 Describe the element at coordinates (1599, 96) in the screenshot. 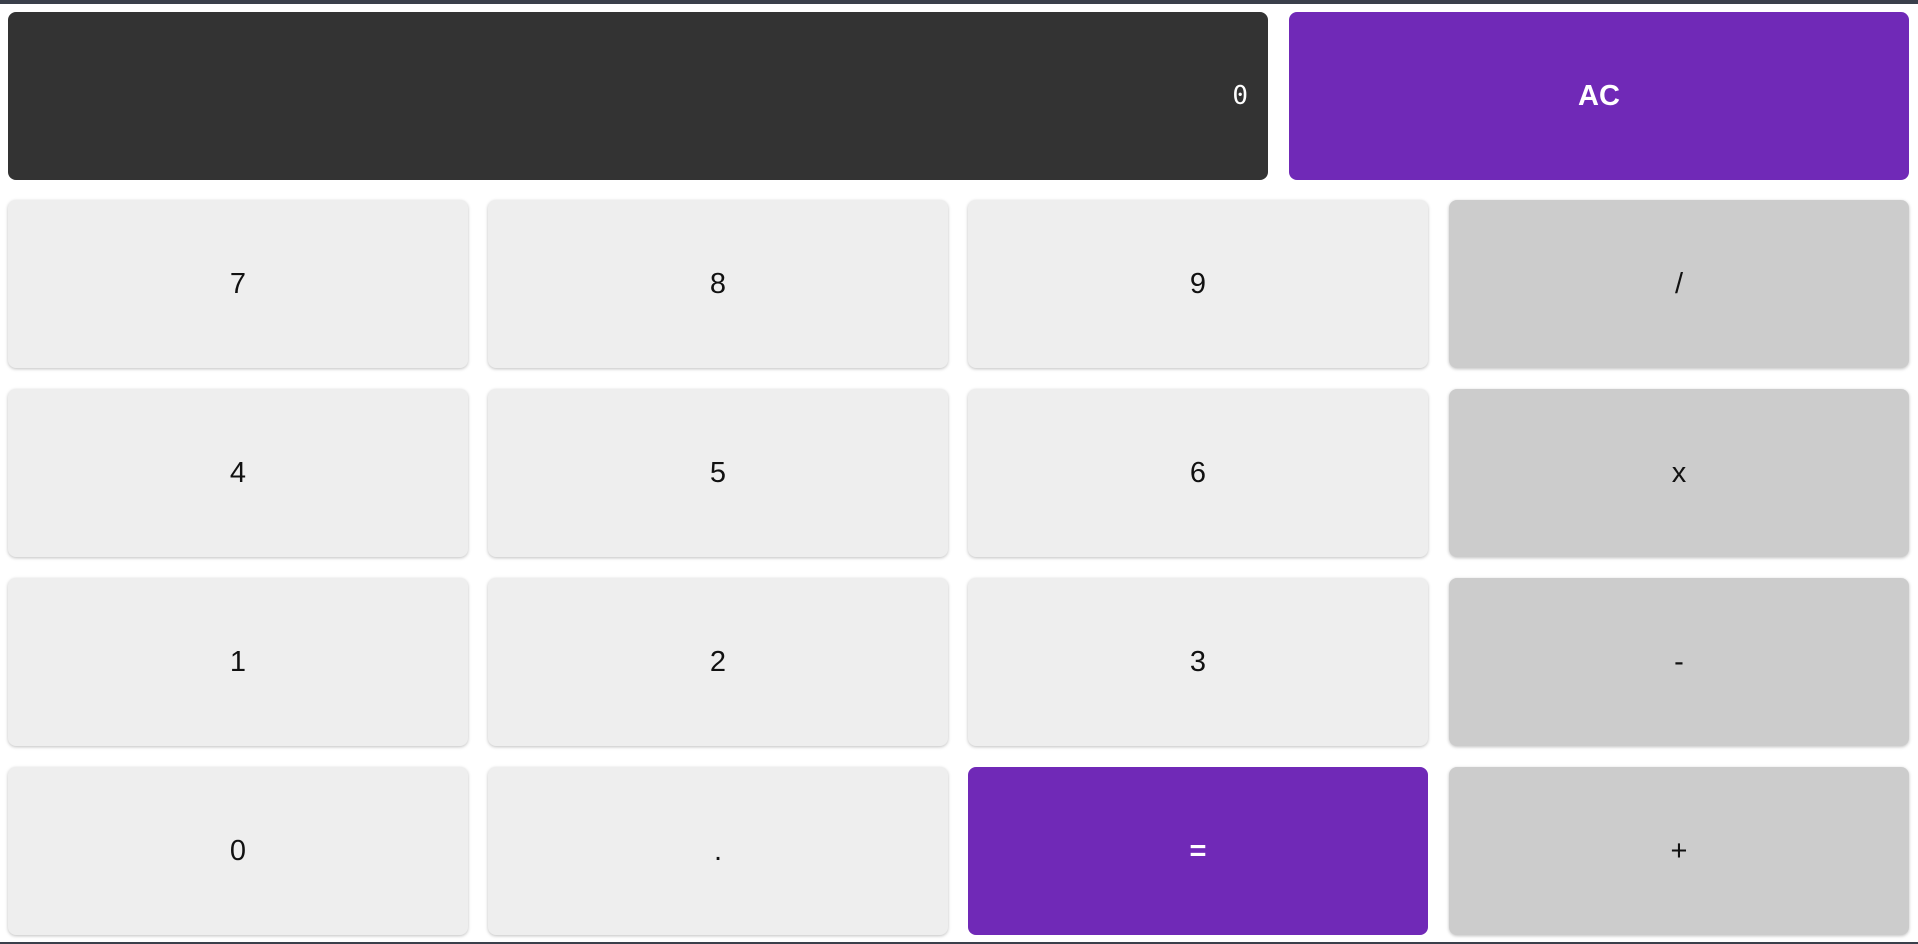

I see `clear-button: AC` at that location.